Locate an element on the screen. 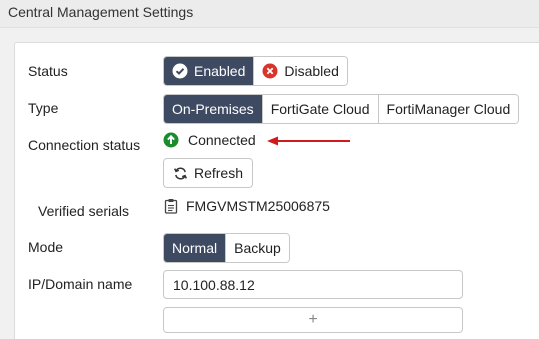 This screenshot has height=339, width=539. connection-status-label: Connection status is located at coordinates (84, 145).